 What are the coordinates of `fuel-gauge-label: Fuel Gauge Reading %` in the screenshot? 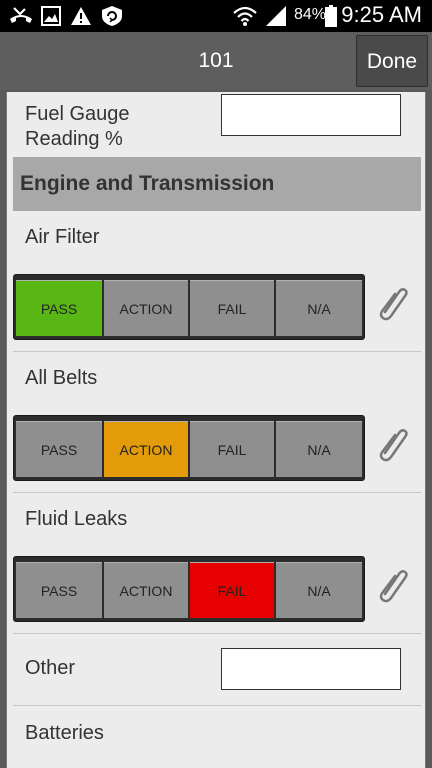 It's located at (77, 126).